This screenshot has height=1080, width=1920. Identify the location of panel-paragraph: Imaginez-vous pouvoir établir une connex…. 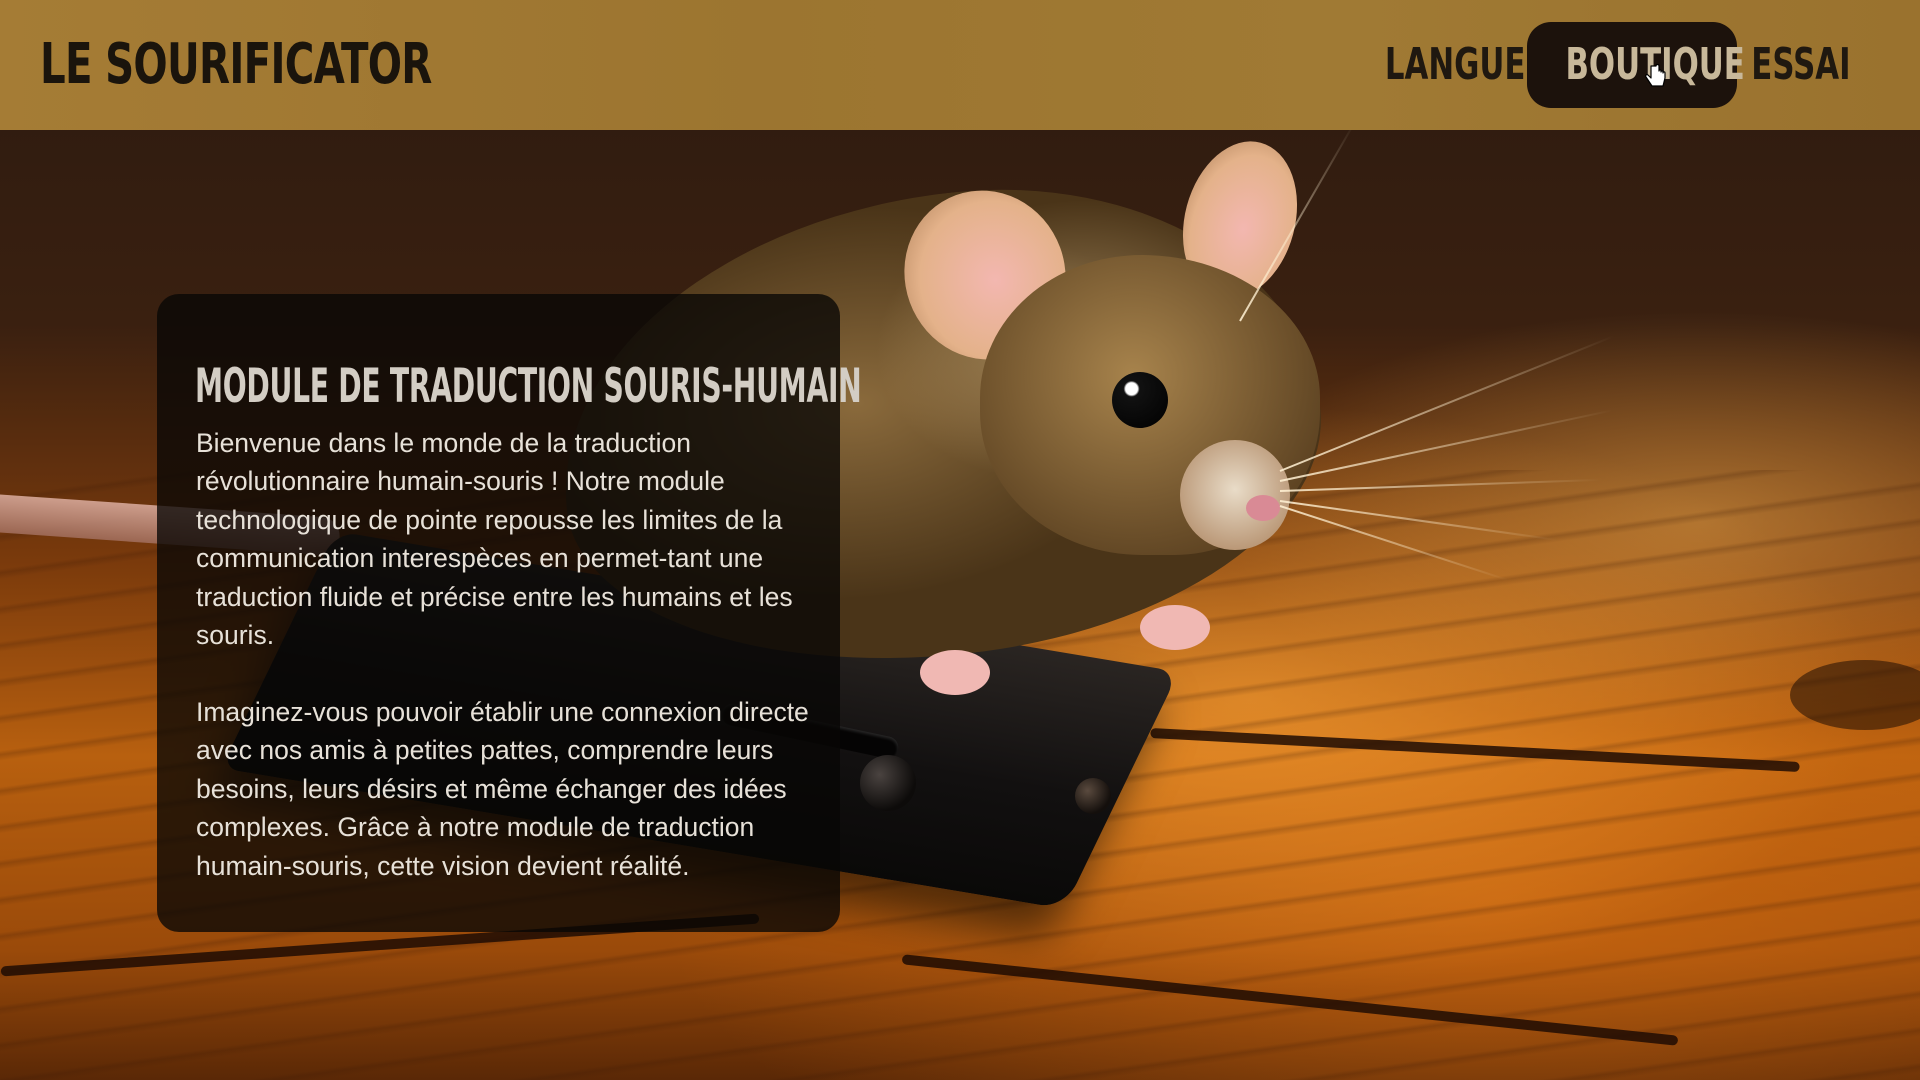
(502, 788).